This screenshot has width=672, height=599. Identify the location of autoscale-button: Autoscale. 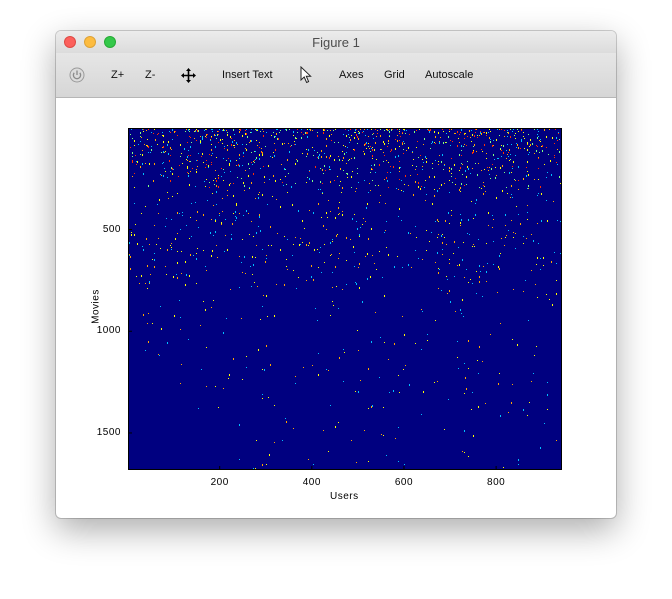
(449, 75).